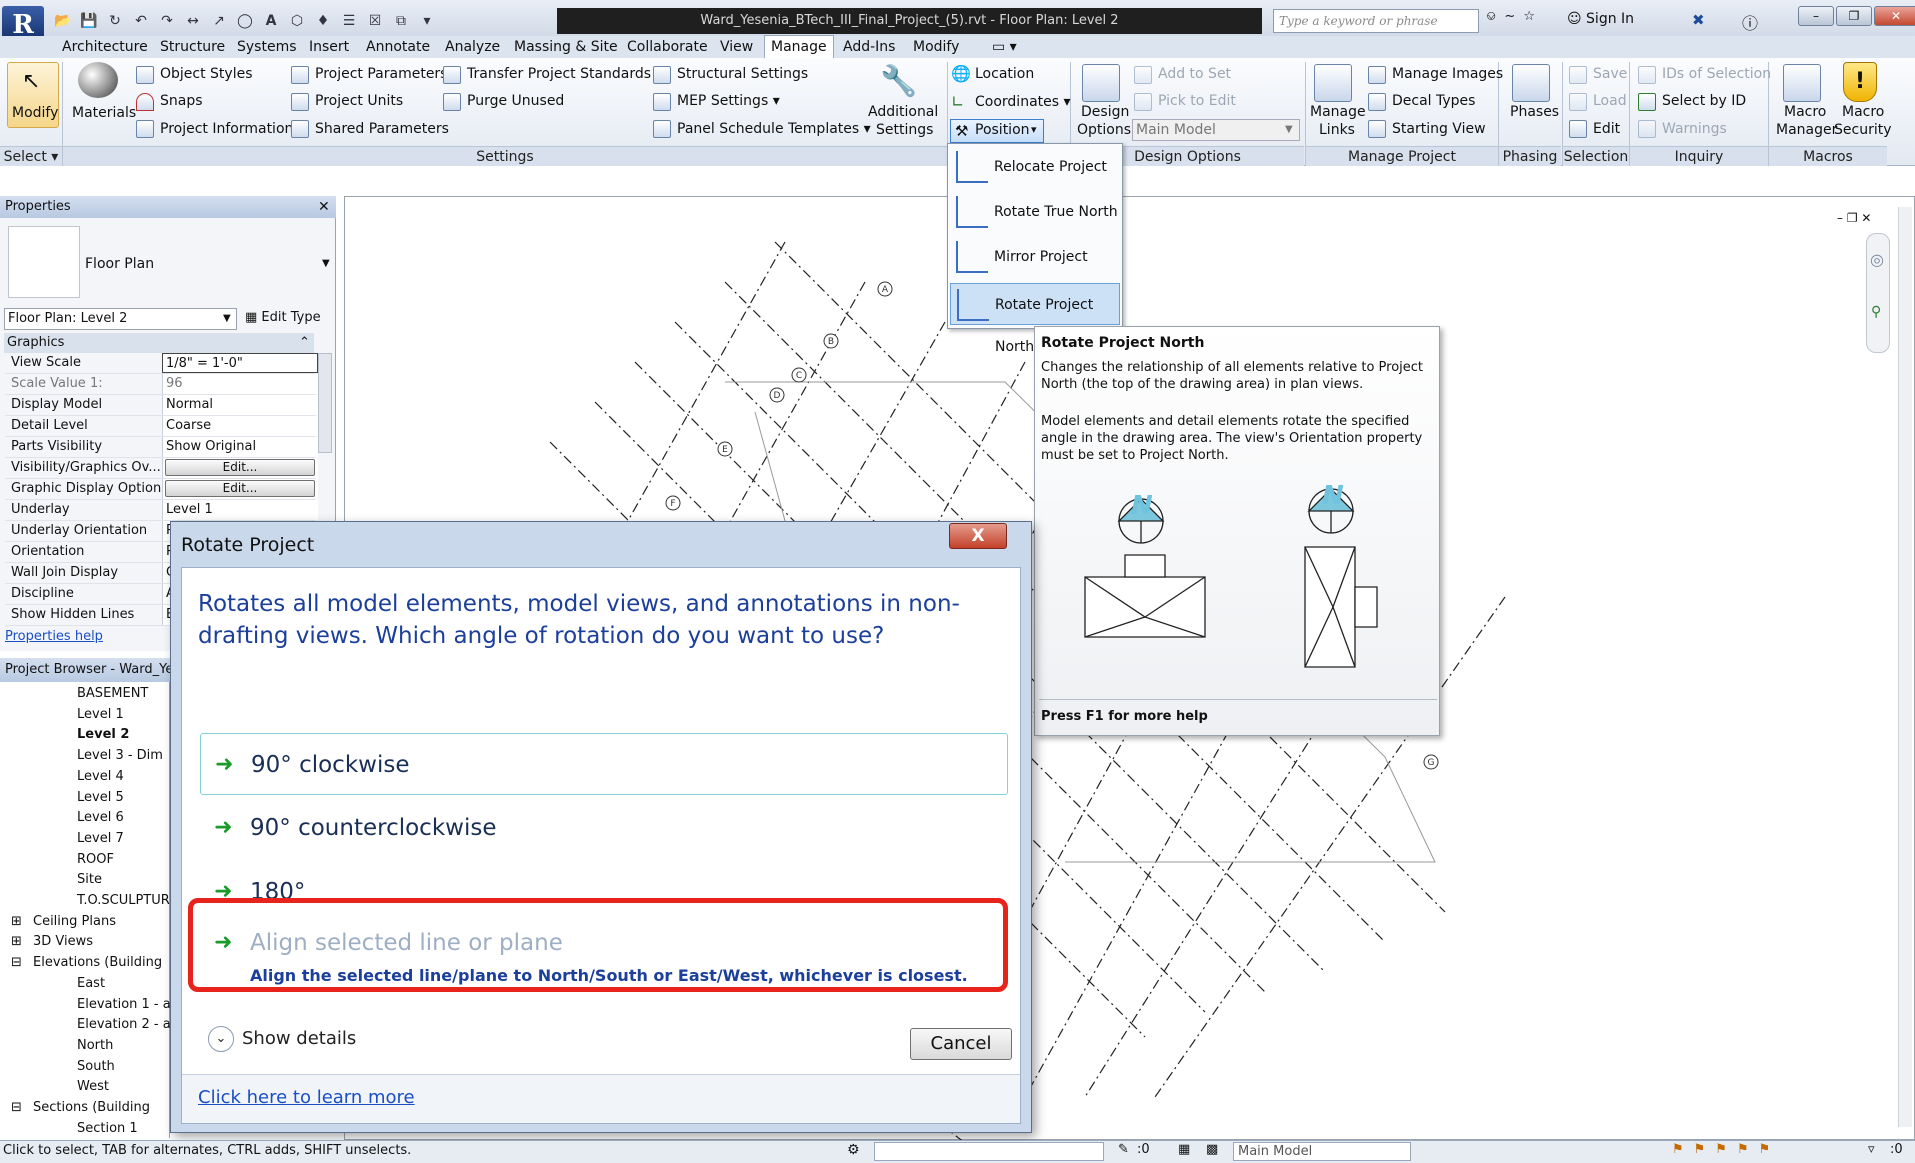  Describe the element at coordinates (997, 131) in the screenshot. I see `position-button: ⚒ Position ▾` at that location.